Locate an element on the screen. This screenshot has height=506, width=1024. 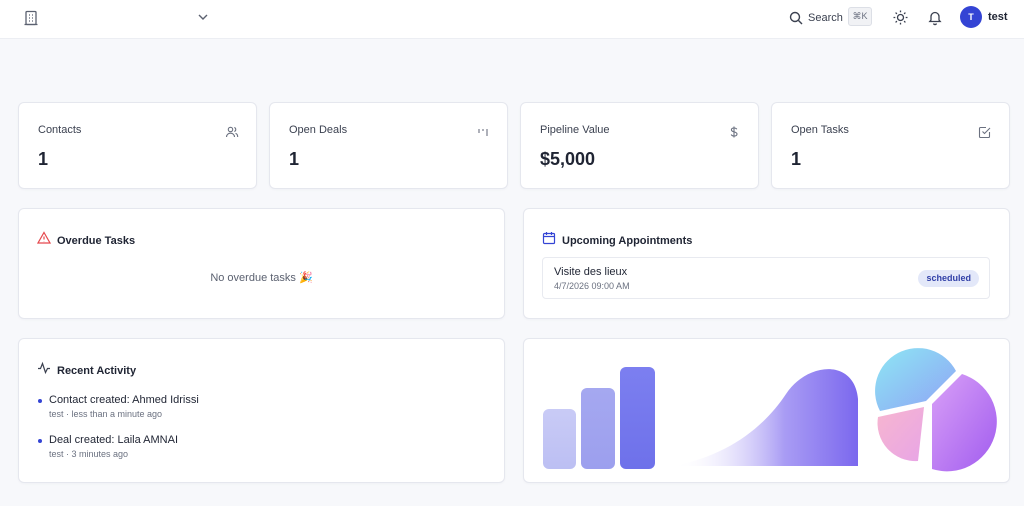
activity-meta: test · less than a minute ago is located at coordinates (106, 414).